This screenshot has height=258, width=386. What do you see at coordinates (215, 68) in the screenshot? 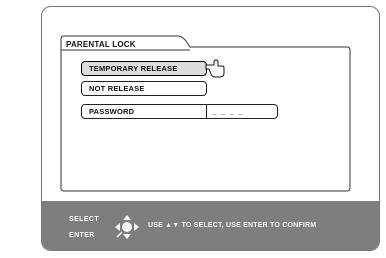
I see `hand-pointer-icon` at bounding box center [215, 68].